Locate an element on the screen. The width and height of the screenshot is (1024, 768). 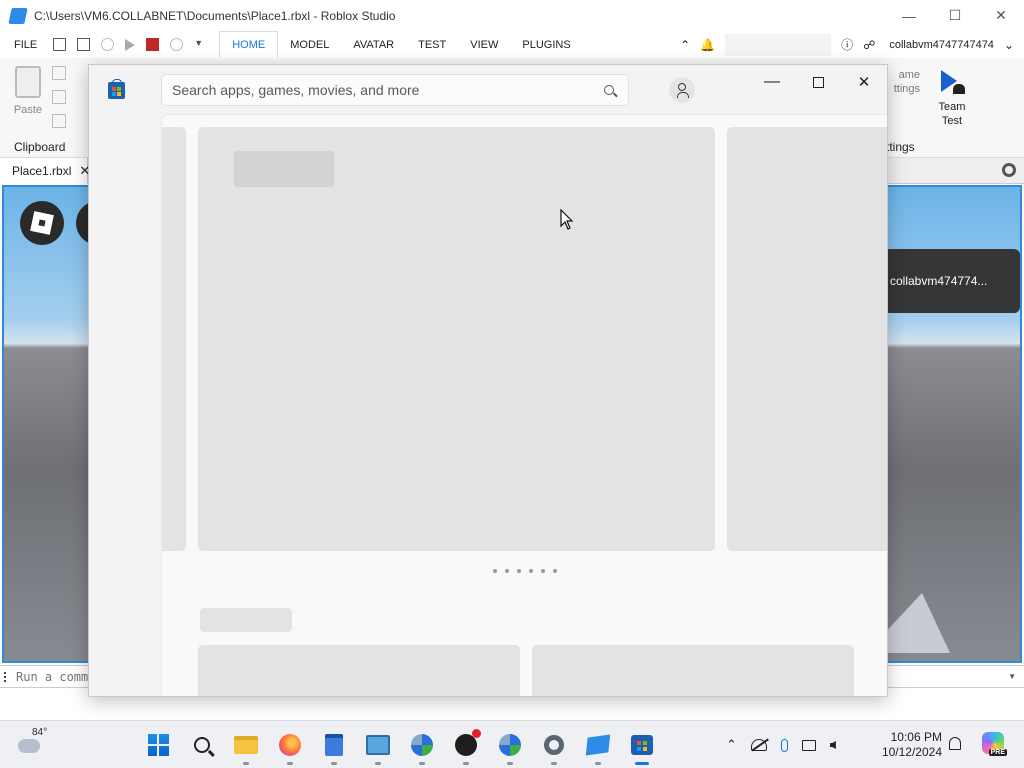
system-tray: ⌃ is located at coordinates (781, 745).